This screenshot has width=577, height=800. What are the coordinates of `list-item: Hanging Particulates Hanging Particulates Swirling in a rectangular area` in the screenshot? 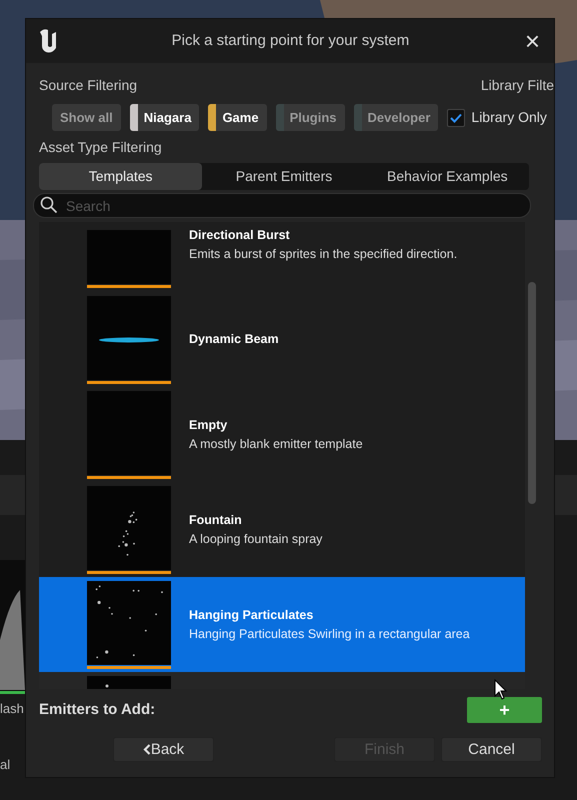 It's located at (282, 624).